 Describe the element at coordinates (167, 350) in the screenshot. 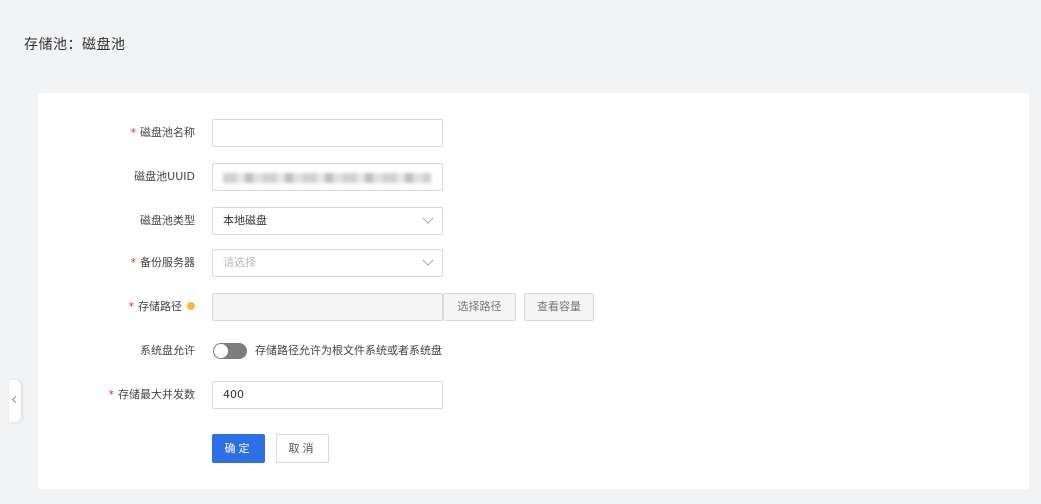

I see `system-disk-label: 系统盘允许` at that location.